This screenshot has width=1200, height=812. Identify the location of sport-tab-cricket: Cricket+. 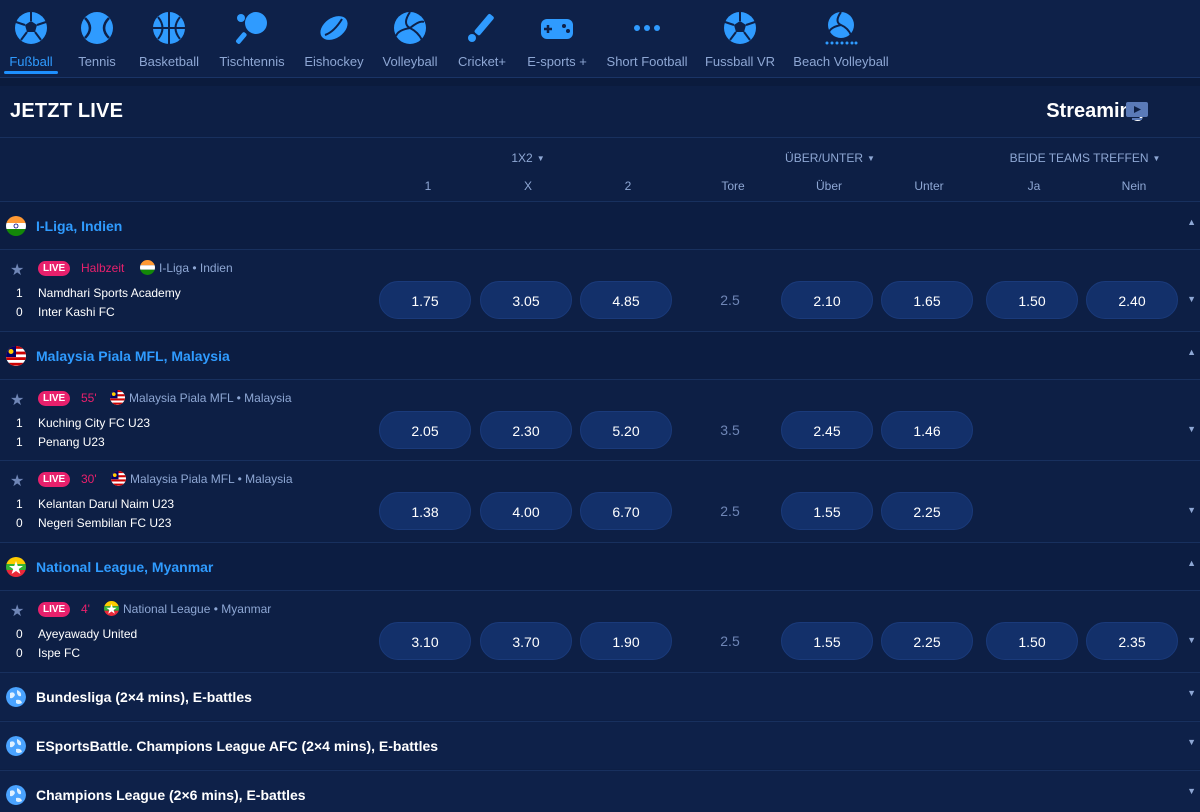
(482, 39).